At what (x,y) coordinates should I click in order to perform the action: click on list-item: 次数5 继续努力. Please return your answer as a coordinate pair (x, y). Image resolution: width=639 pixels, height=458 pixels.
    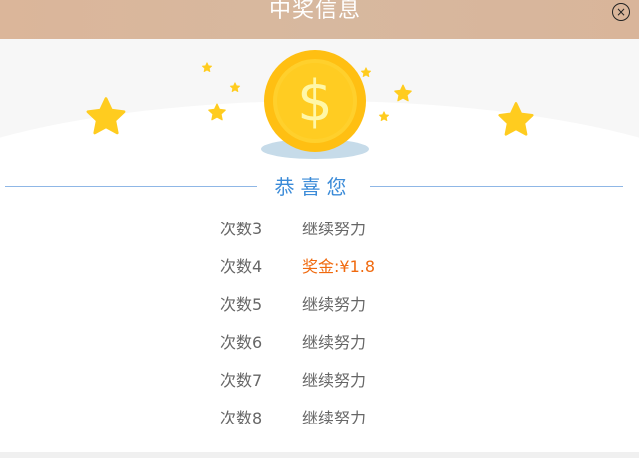
    Looking at the image, I should click on (319, 305).